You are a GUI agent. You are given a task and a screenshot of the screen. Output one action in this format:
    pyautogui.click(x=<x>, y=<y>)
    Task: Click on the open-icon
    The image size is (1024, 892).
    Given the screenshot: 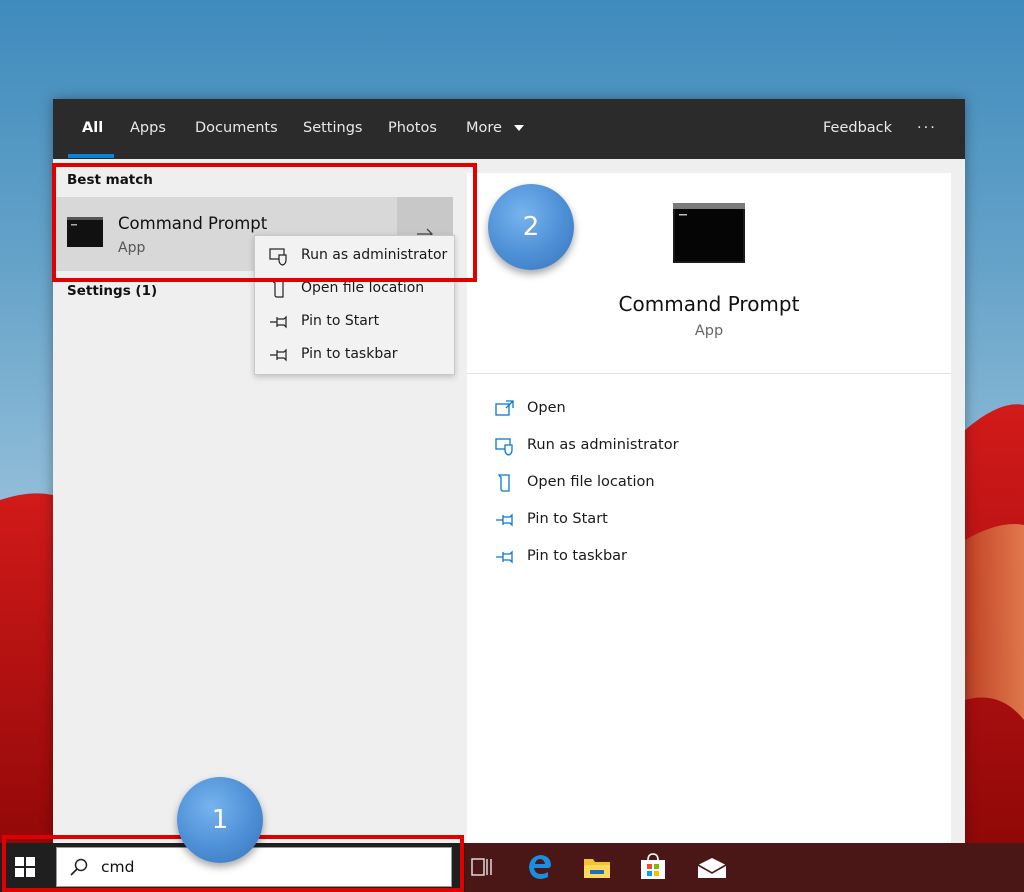 What is the action you would take?
    pyautogui.click(x=504, y=408)
    